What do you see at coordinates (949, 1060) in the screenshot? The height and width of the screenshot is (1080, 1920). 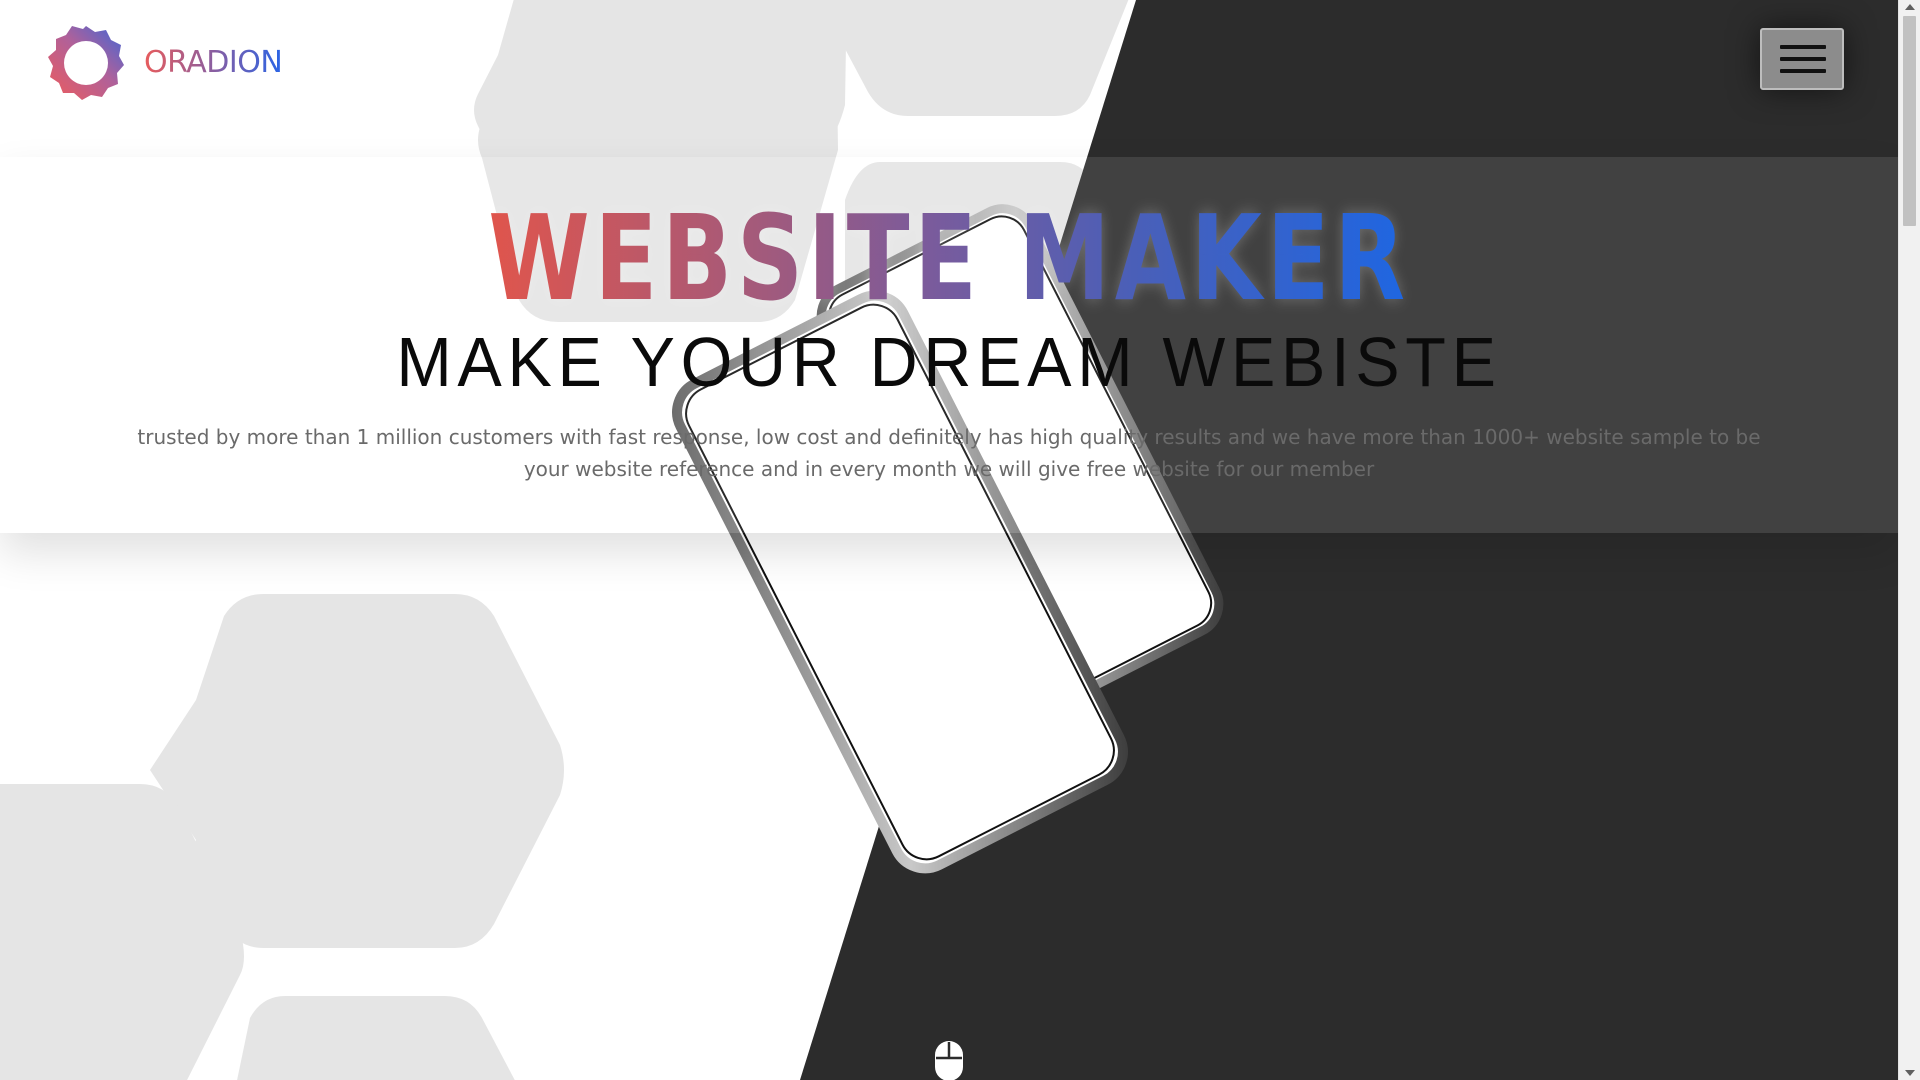 I see `mouse-scroll-icon` at bounding box center [949, 1060].